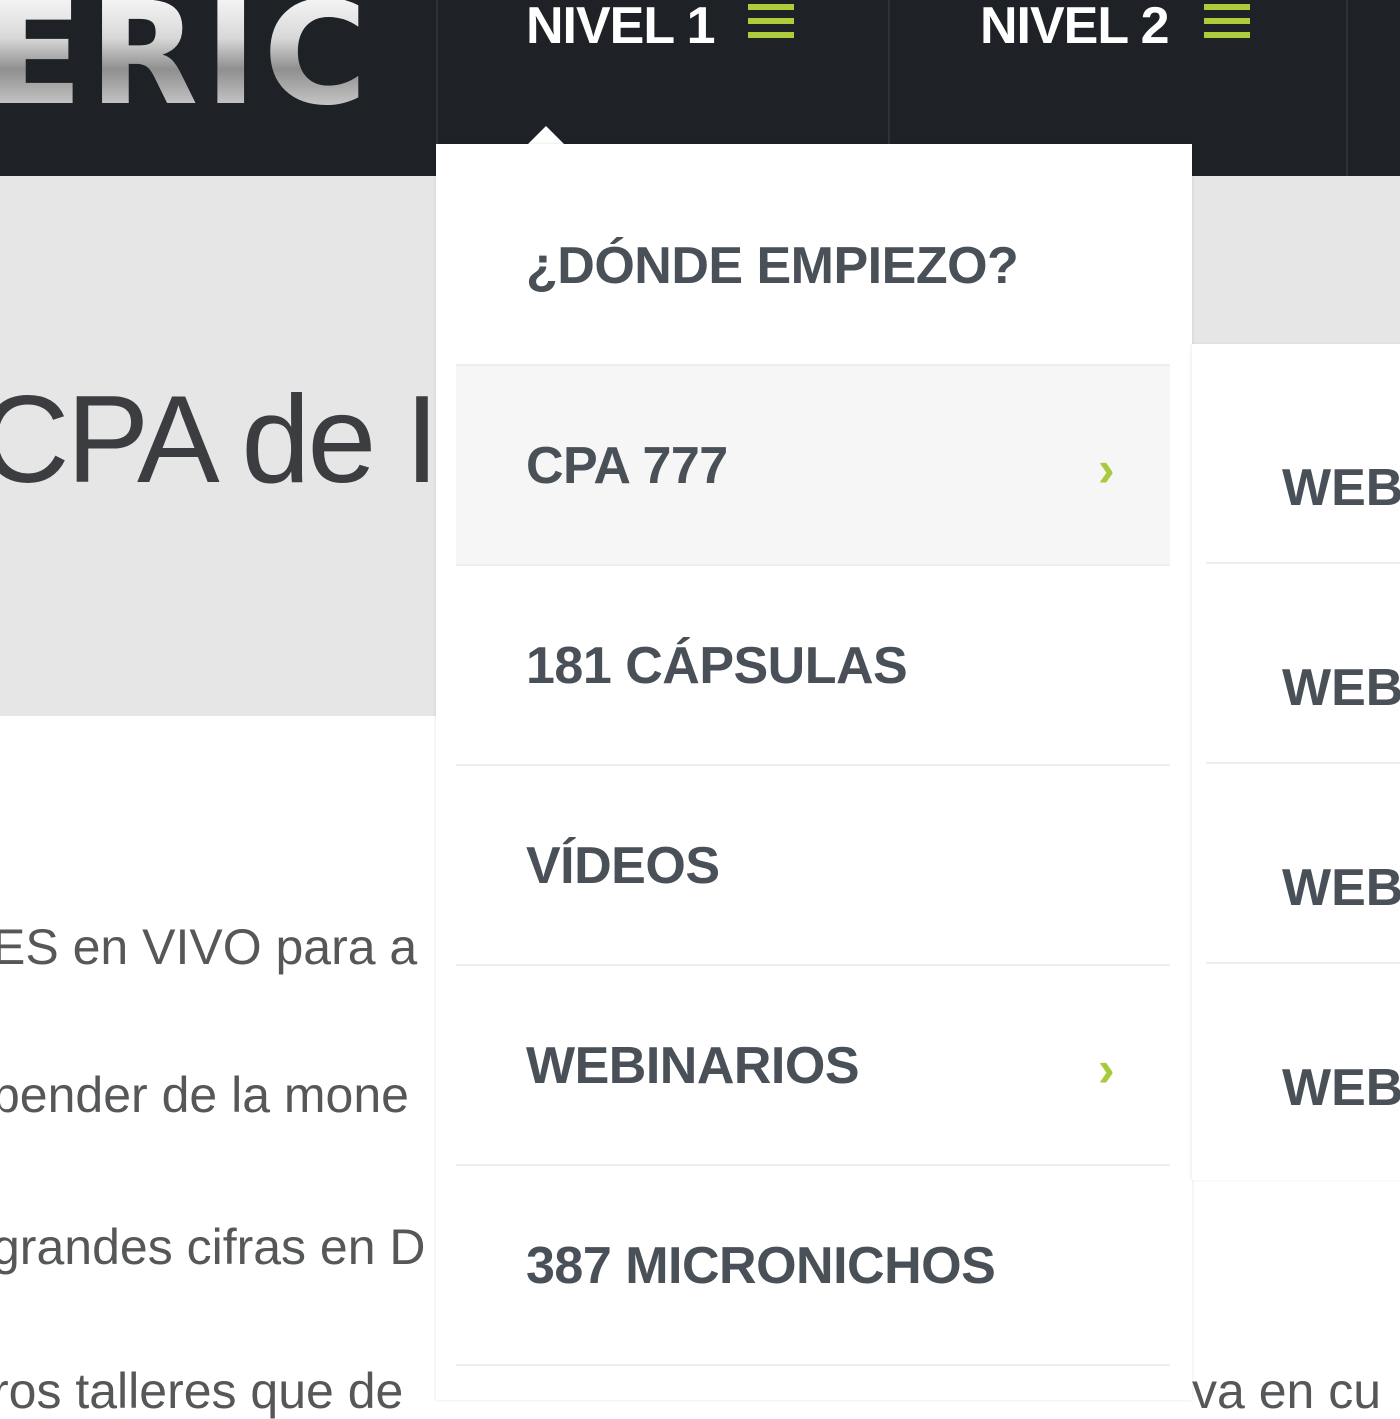  I want to click on menu-item-capsulas: 181 CÁPSULAS, so click(813, 666).